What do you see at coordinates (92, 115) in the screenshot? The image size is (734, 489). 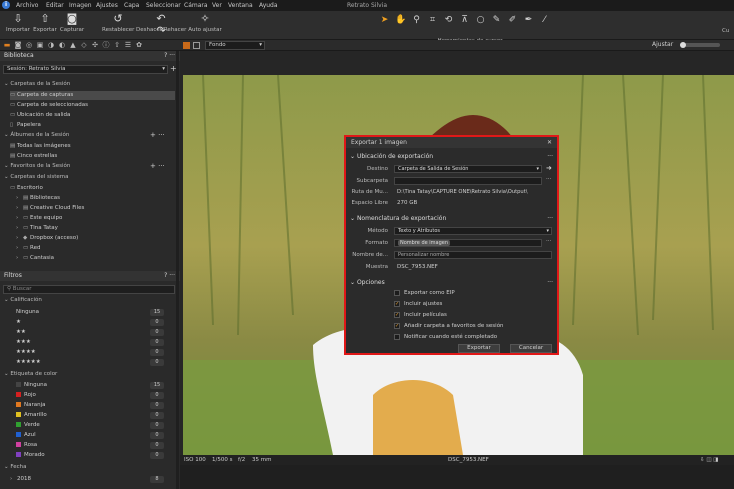 I see `folder-item-output: ▭ Ubicación de salida` at bounding box center [92, 115].